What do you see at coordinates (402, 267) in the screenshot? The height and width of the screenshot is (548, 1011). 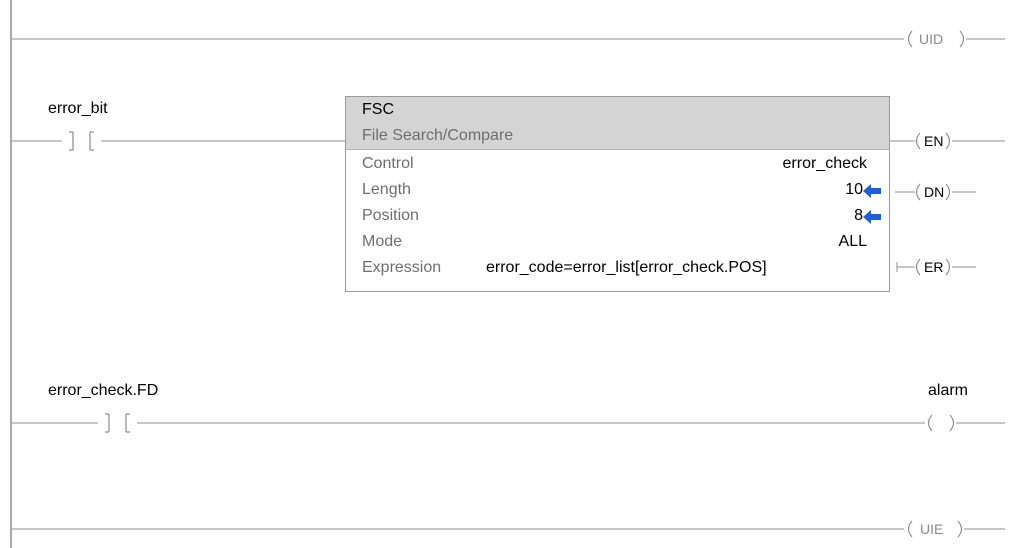 I see `param-name: Expression` at bounding box center [402, 267].